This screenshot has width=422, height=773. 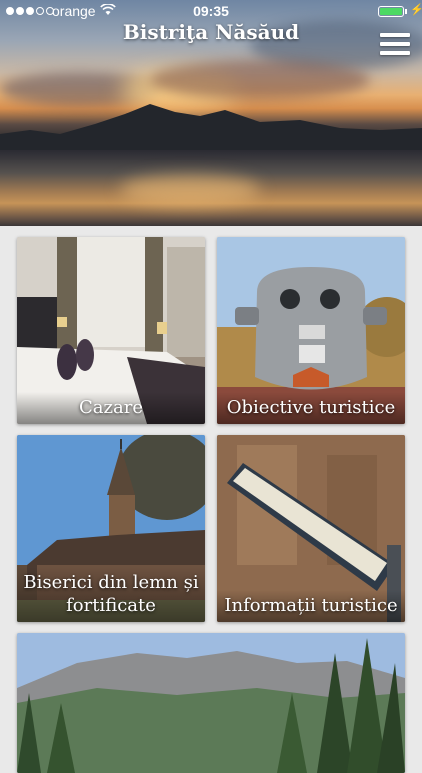 I want to click on water-shine, so click(x=190, y=190).